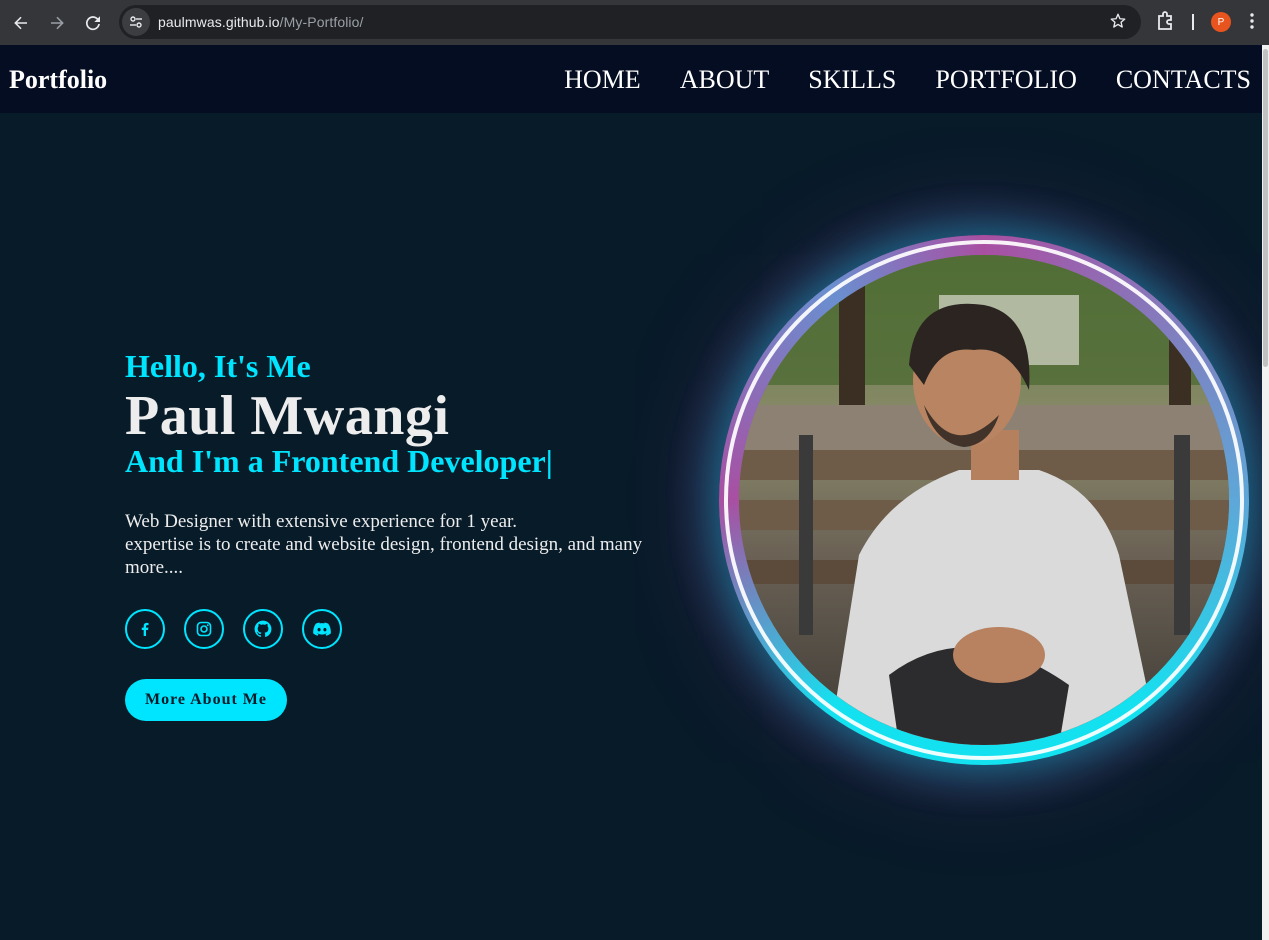  What do you see at coordinates (1005, 80) in the screenshot?
I see `nav-portfolio: PORTFOLIO` at bounding box center [1005, 80].